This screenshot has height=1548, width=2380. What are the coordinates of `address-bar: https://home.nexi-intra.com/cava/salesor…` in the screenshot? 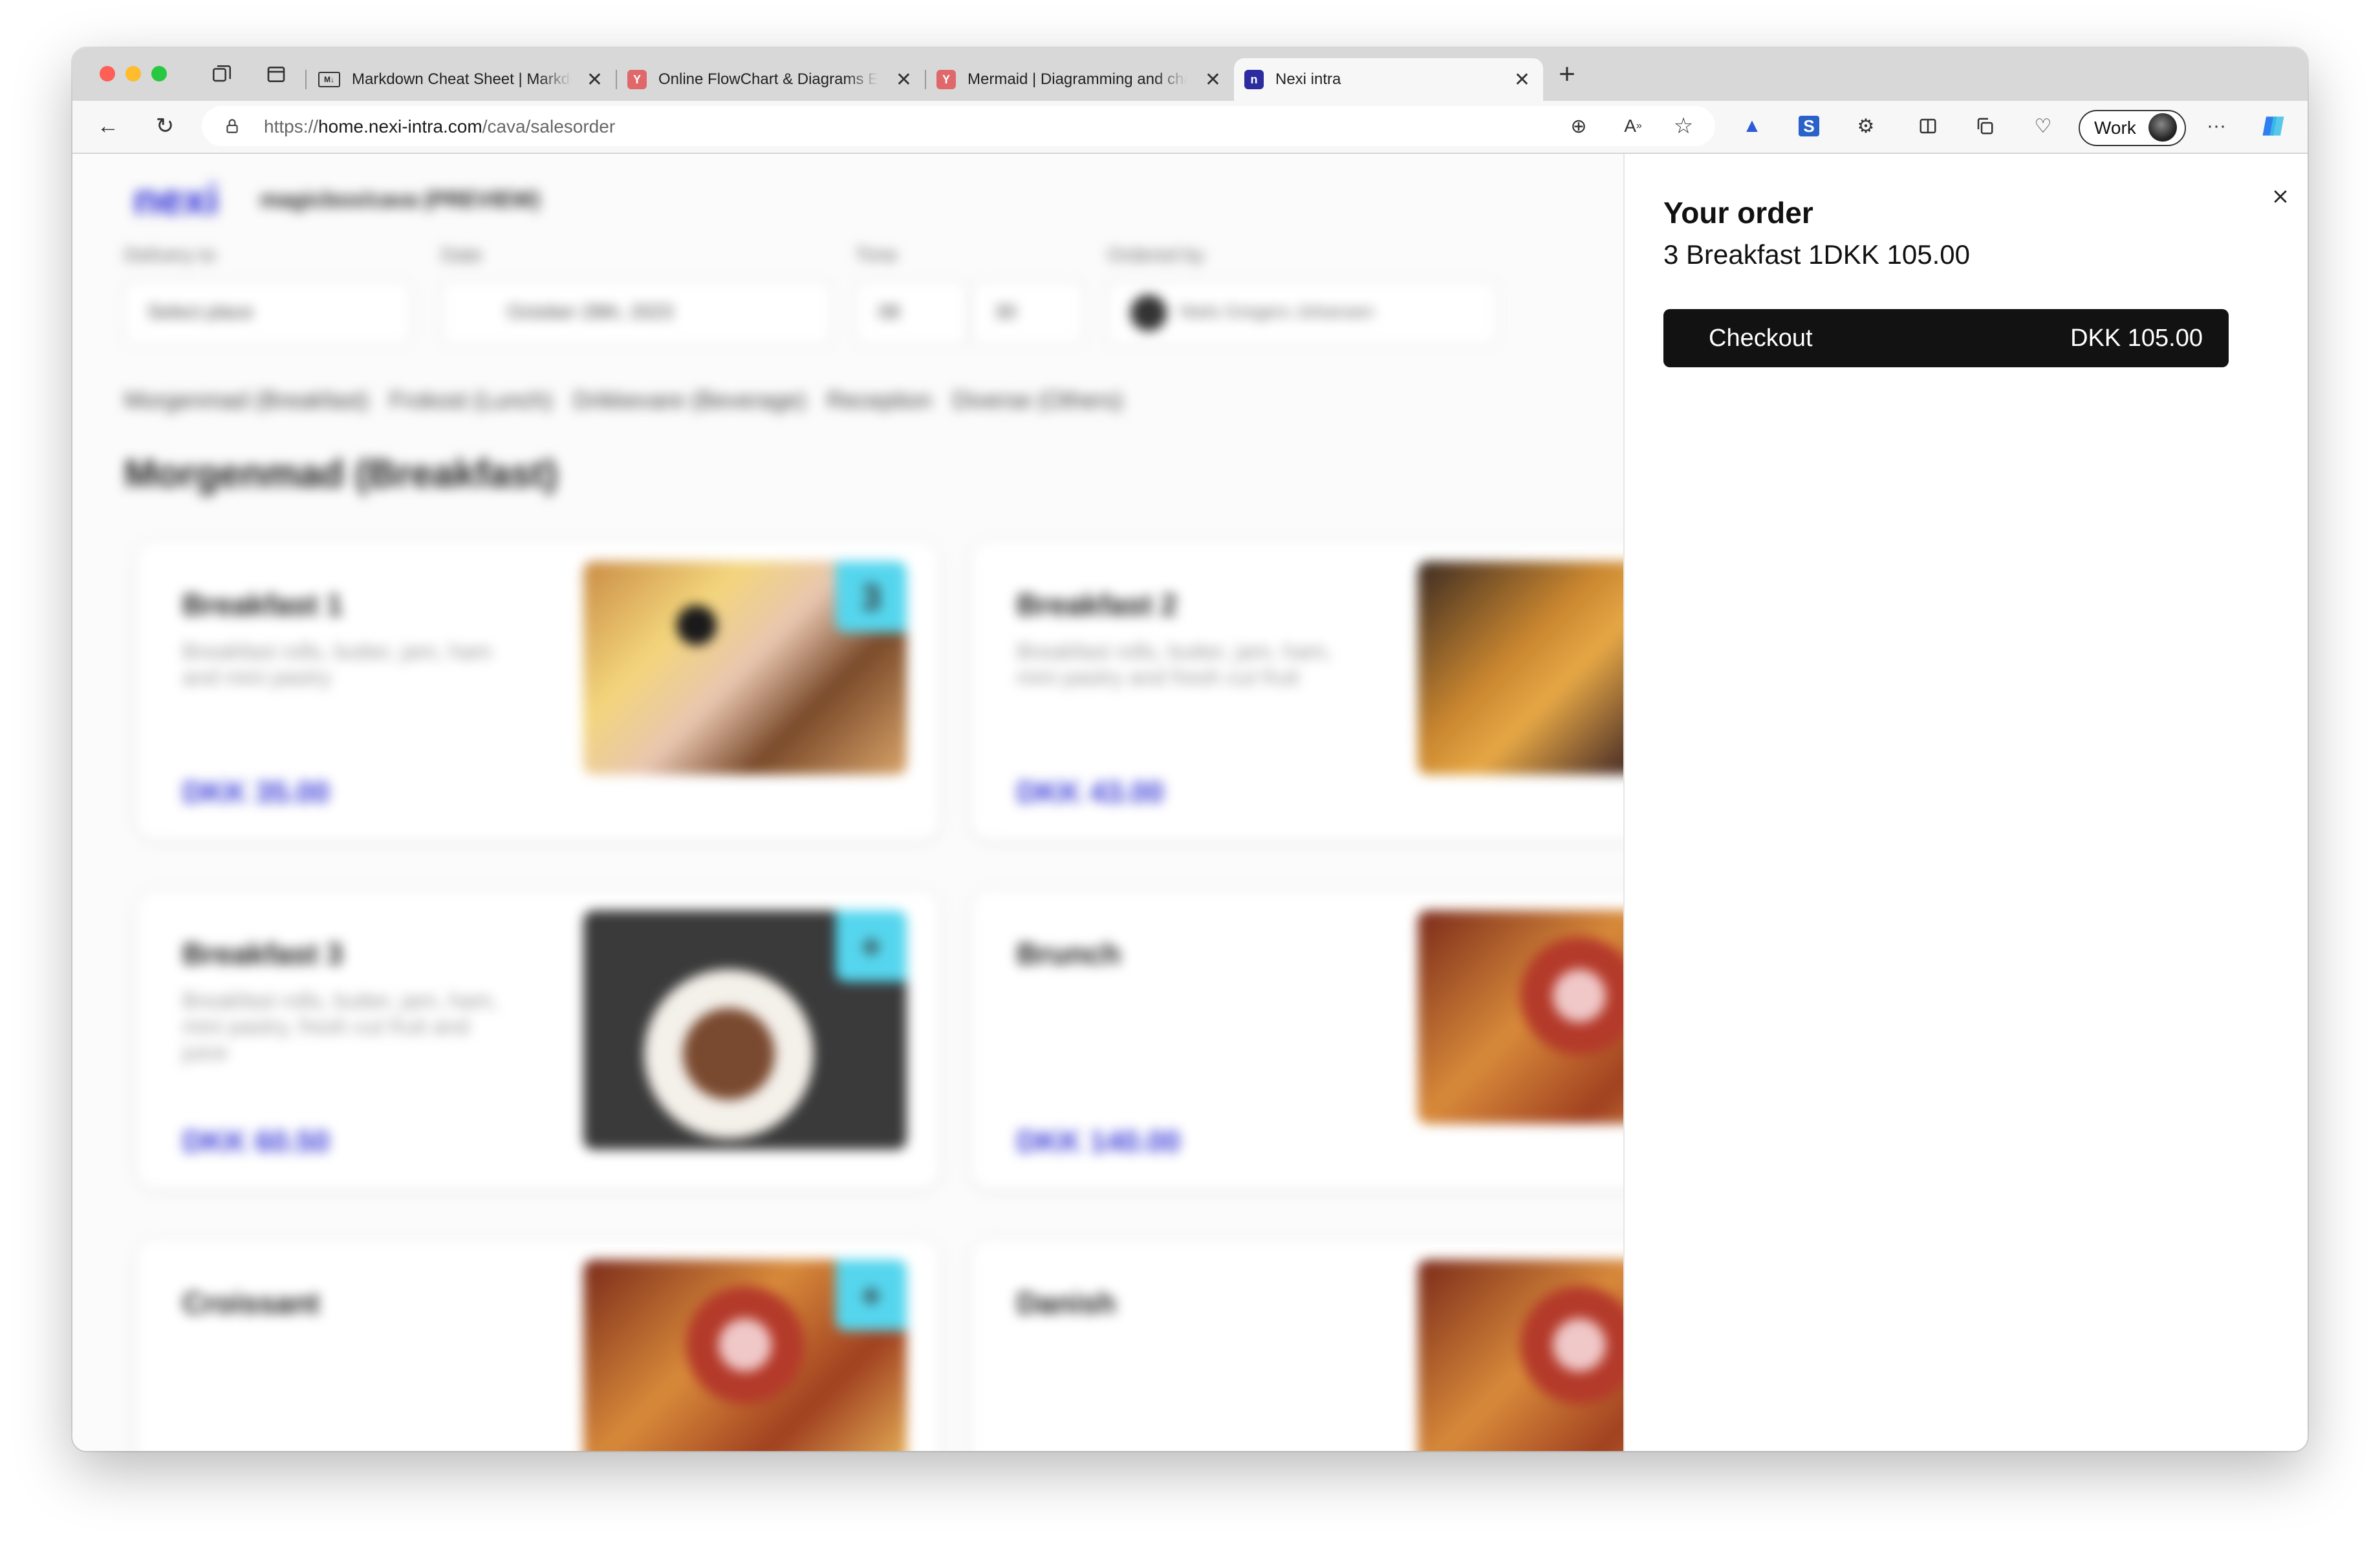 It's located at (959, 126).